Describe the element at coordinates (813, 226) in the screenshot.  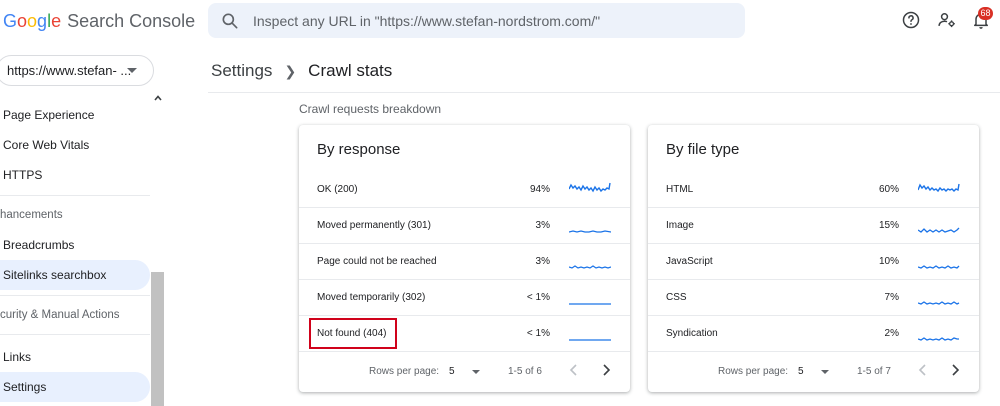
I see `table-row: Image 15%` at that location.